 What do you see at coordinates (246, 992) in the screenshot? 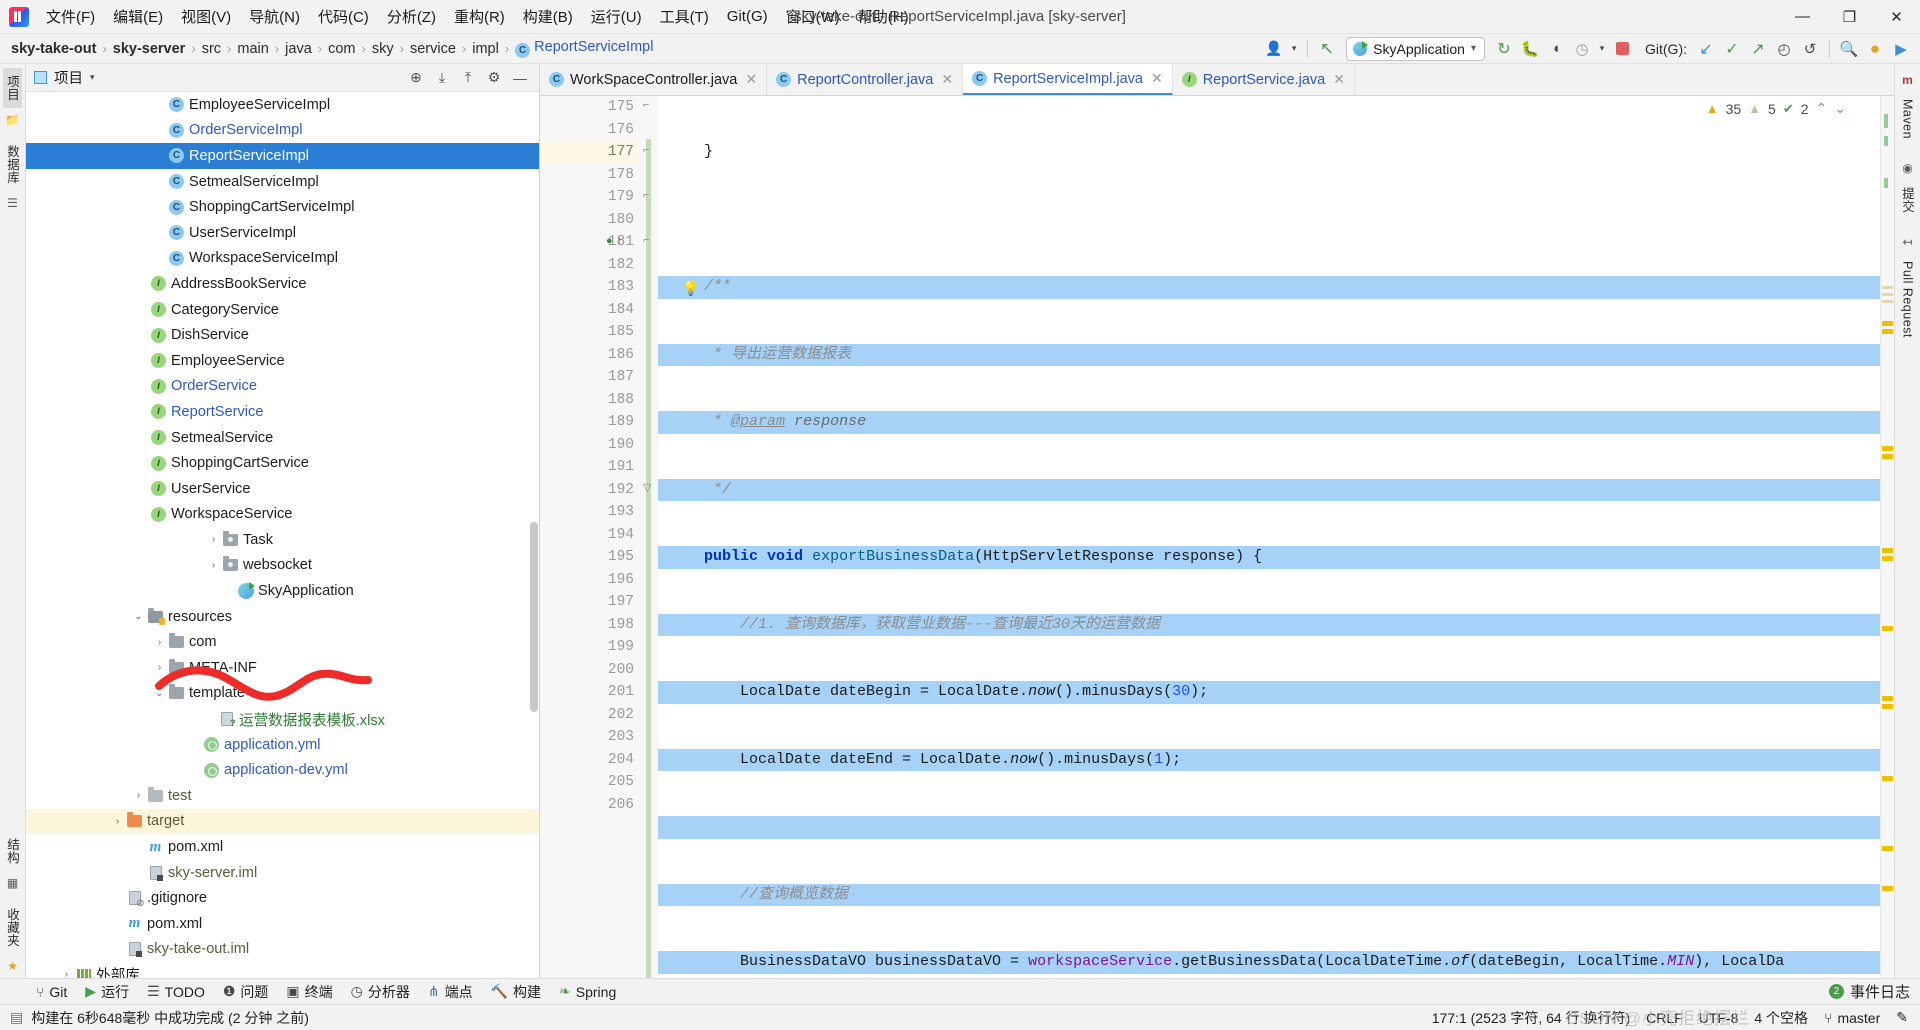
I see `toolwindow-problems: ❶ 问题` at bounding box center [246, 992].